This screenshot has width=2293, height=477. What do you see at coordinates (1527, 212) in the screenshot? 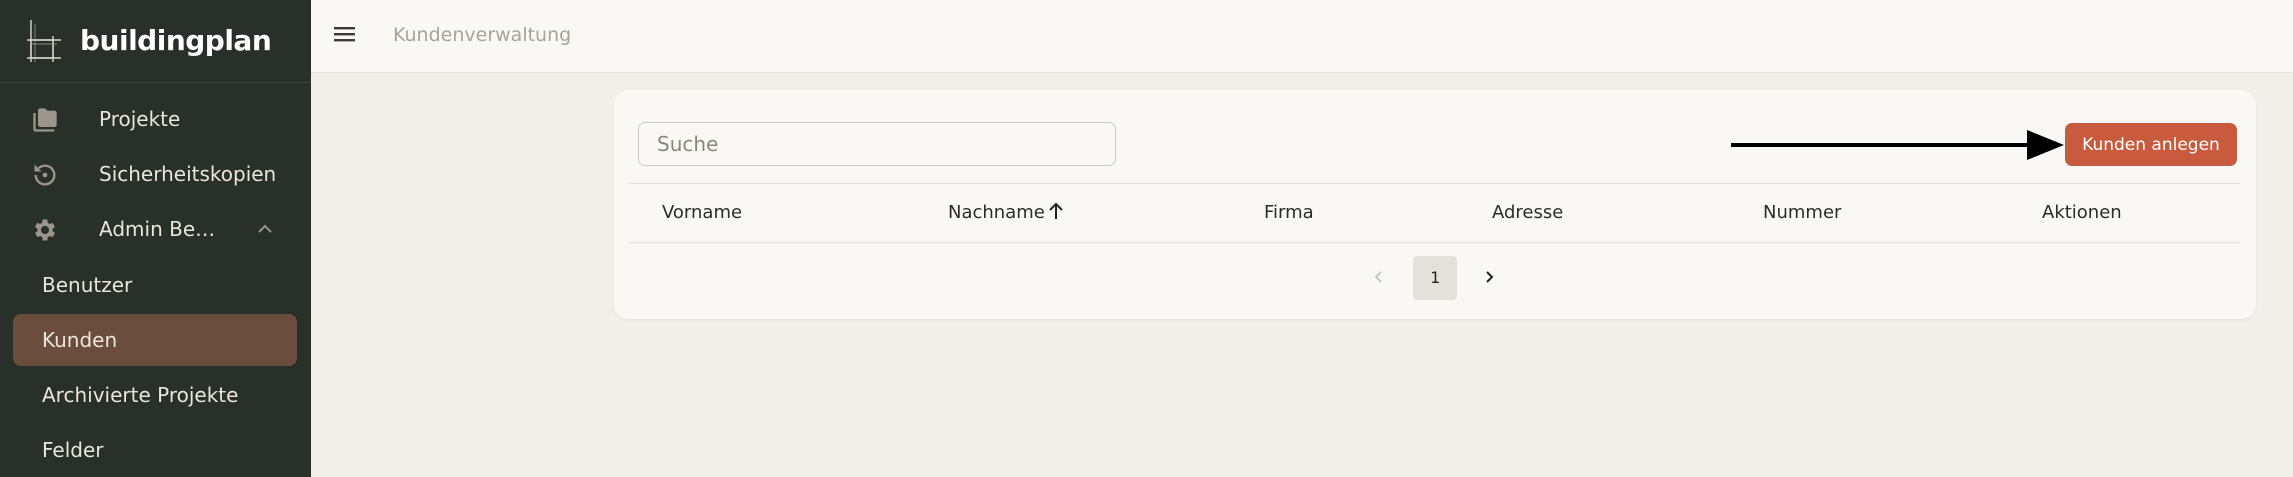
I see `column-header-adresse: Adresse` at bounding box center [1527, 212].